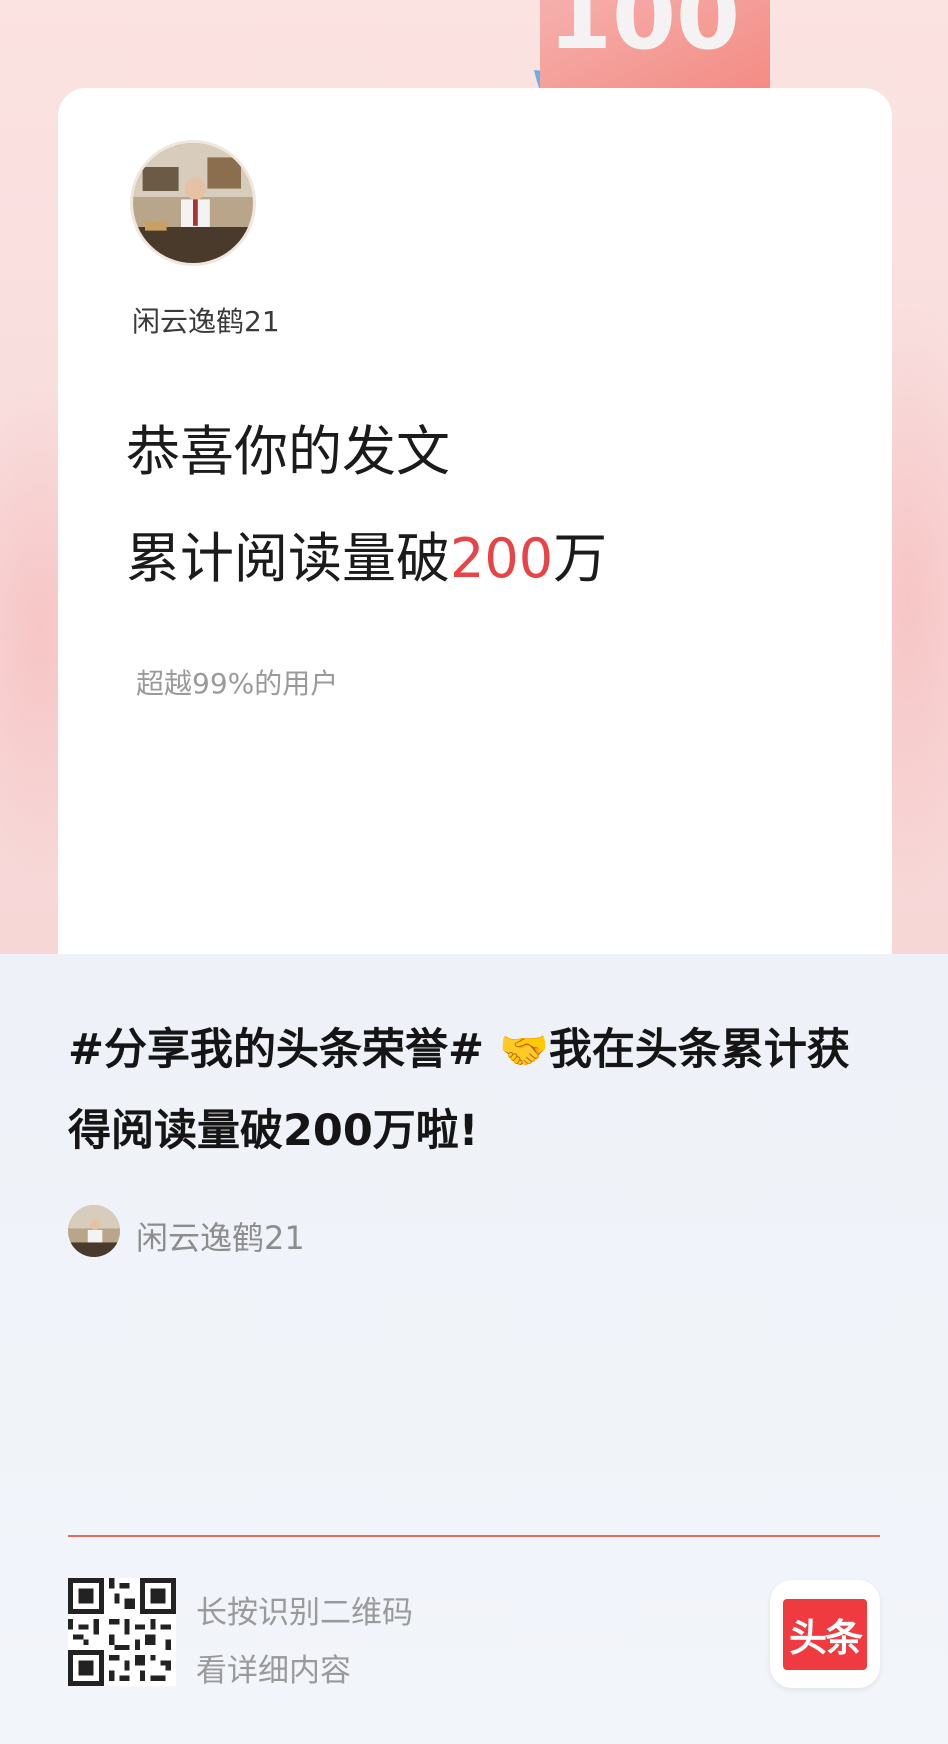 This screenshot has height=1744, width=948. Describe the element at coordinates (304, 1613) in the screenshot. I see `scan-line1: 长按识别二维码` at that location.